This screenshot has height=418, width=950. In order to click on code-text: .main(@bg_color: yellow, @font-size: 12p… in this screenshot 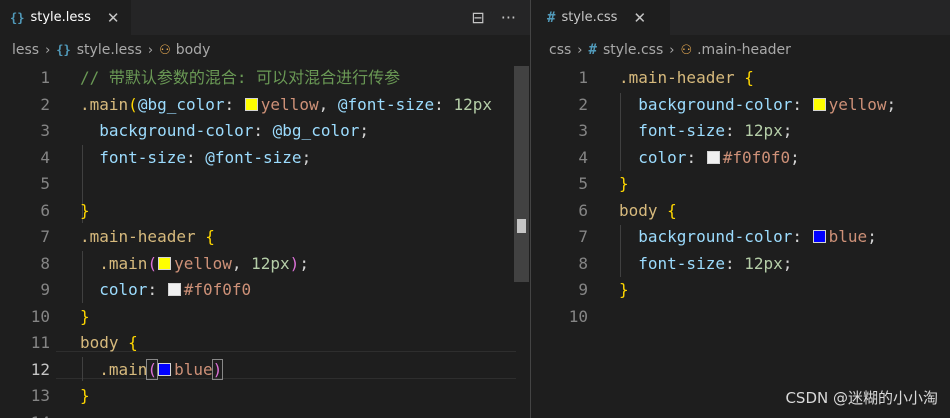, I will do `click(286, 104)`.